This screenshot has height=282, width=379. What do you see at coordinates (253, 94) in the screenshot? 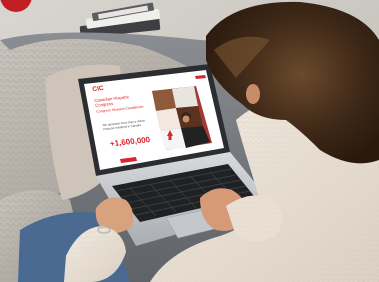
I see `ear` at bounding box center [253, 94].